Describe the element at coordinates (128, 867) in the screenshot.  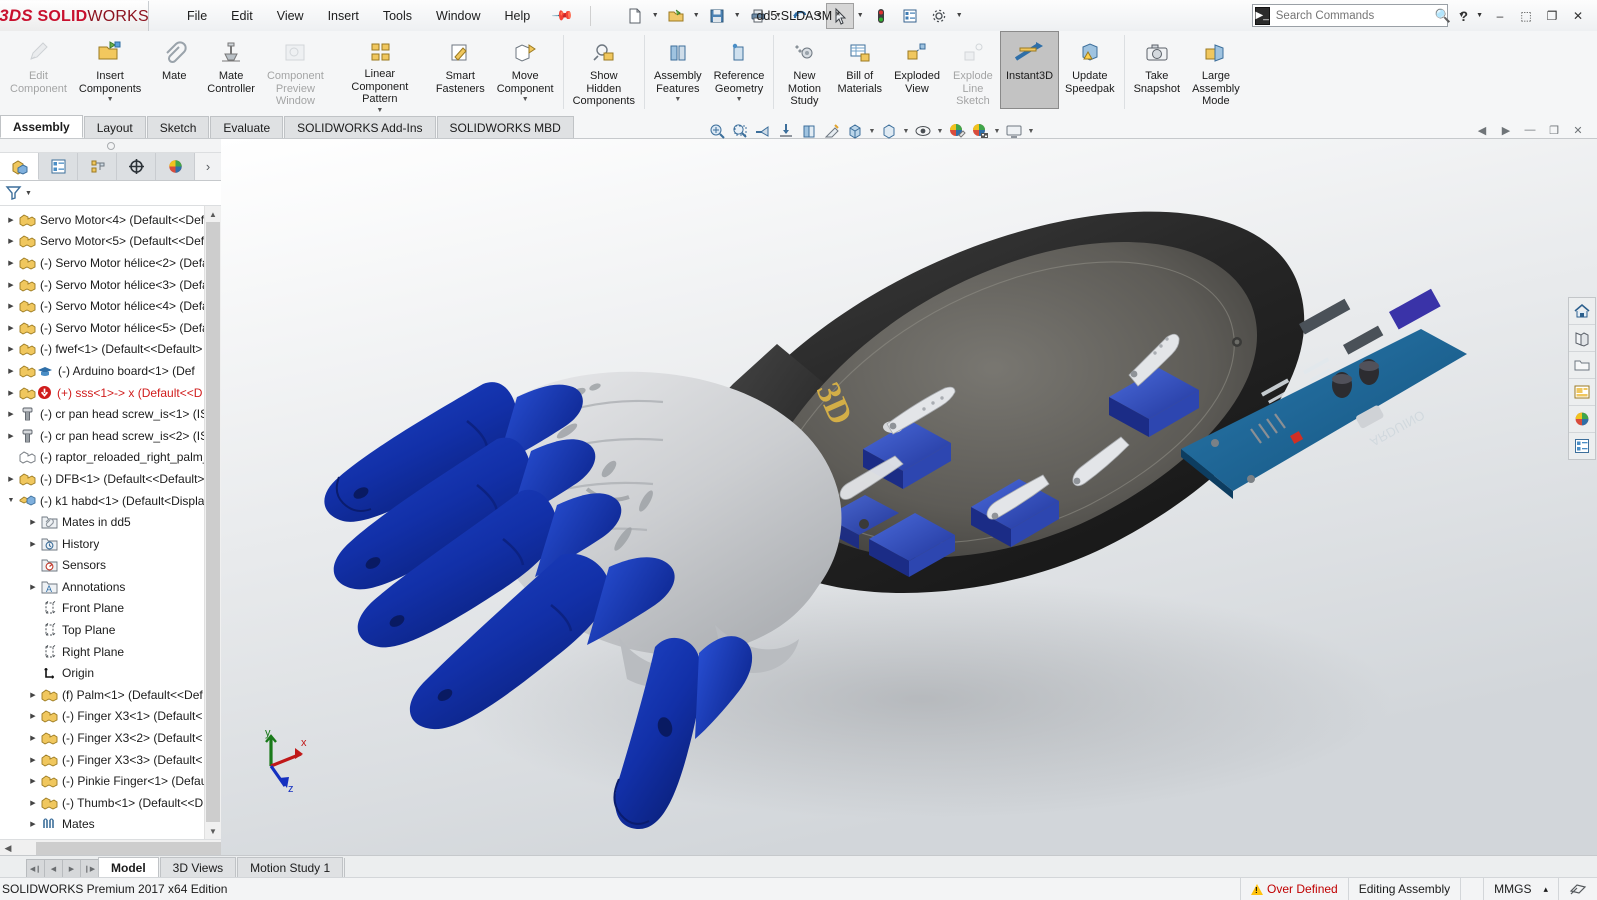
I see `tab-model: Model` at that location.